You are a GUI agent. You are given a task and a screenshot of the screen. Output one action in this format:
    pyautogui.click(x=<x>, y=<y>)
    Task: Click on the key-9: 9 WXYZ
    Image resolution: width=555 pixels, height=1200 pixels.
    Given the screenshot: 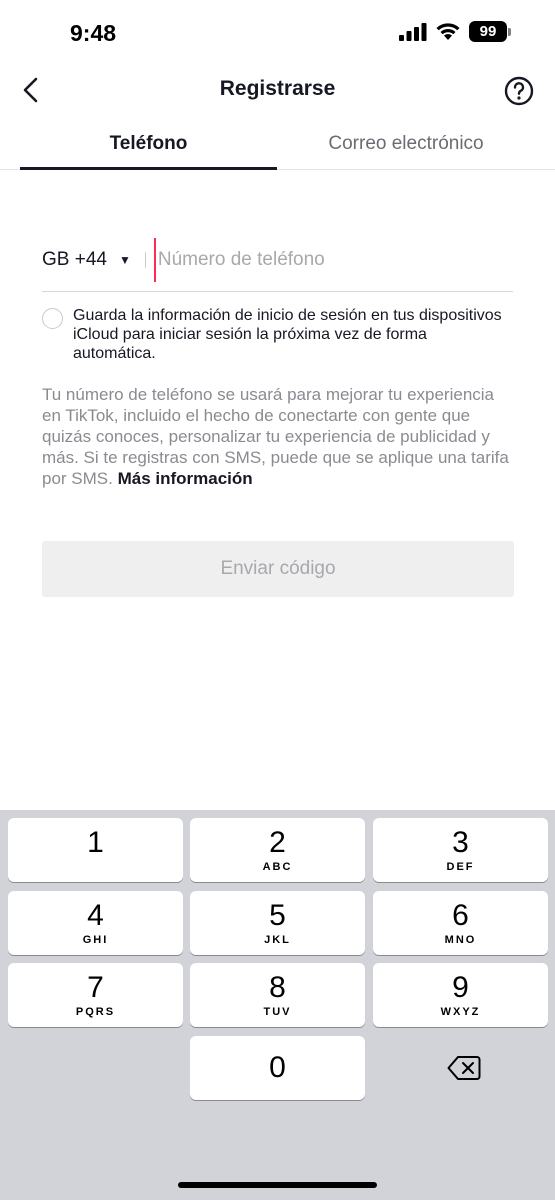 What is the action you would take?
    pyautogui.click(x=460, y=995)
    